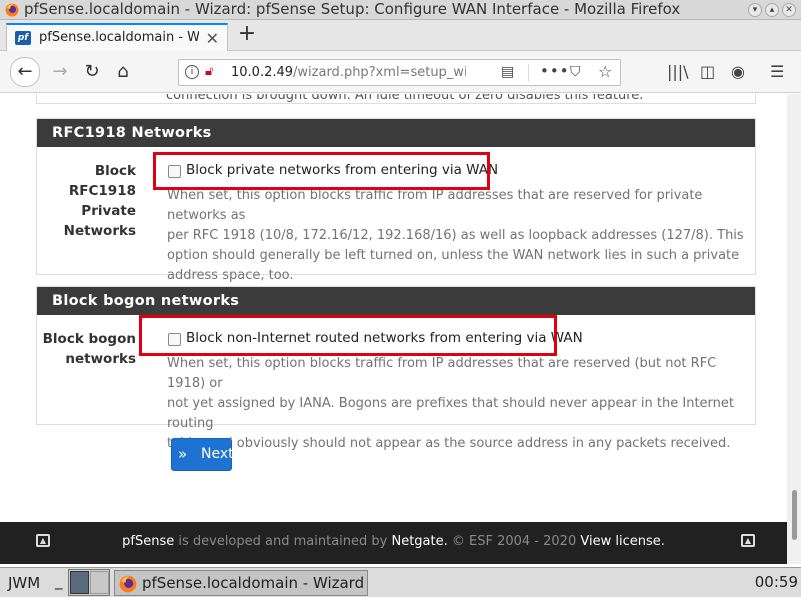  I want to click on next-button-label: Next, so click(217, 454).